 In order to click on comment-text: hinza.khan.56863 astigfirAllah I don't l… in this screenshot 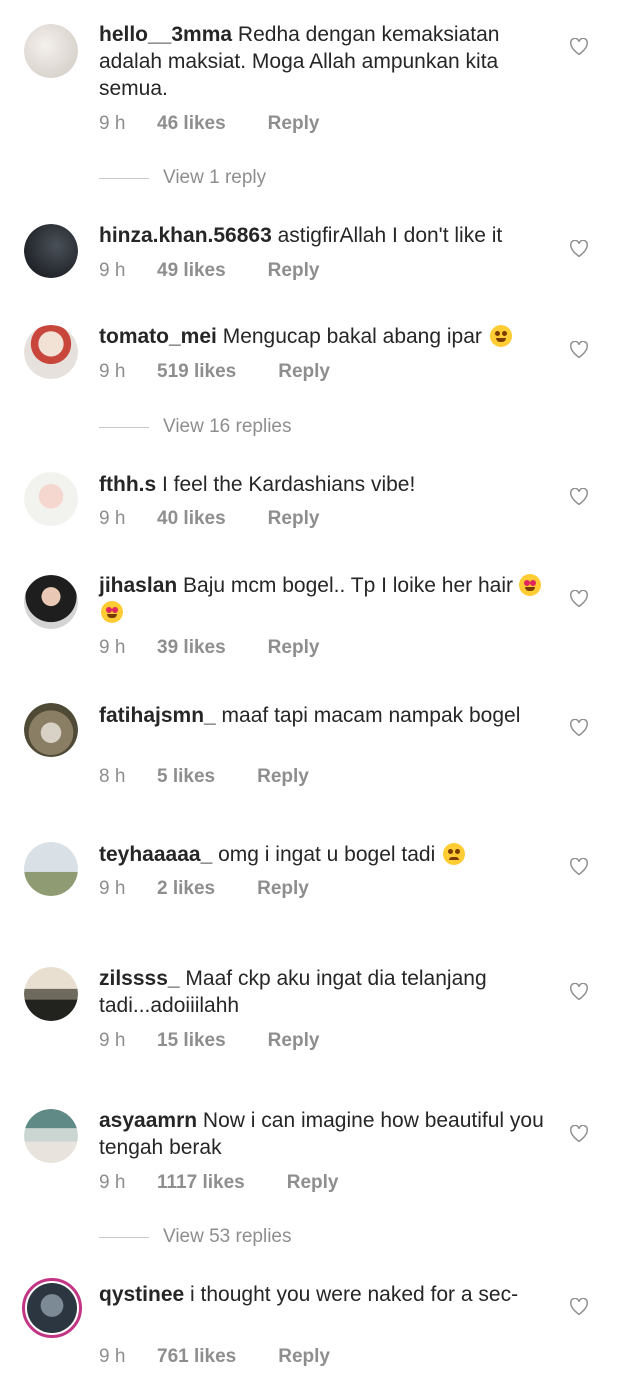, I will do `click(326, 235)`.